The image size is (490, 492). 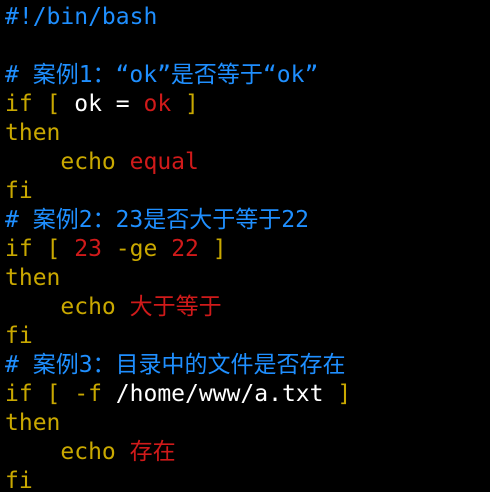 What do you see at coordinates (175, 307) in the screenshot?
I see `code-token-str: 大于等于` at bounding box center [175, 307].